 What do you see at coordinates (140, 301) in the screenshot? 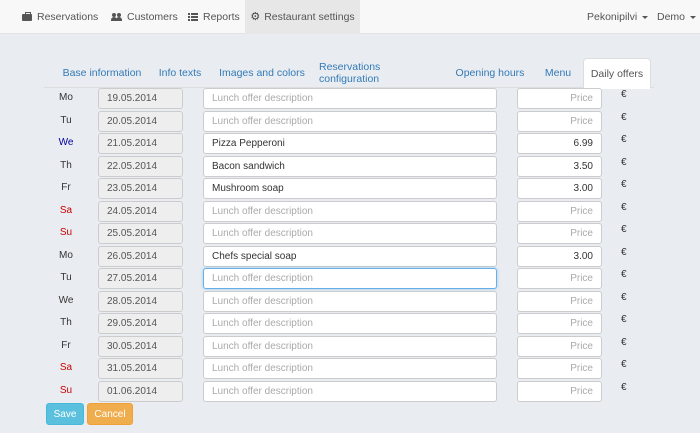
I see `date-field: 28.05.2014` at bounding box center [140, 301].